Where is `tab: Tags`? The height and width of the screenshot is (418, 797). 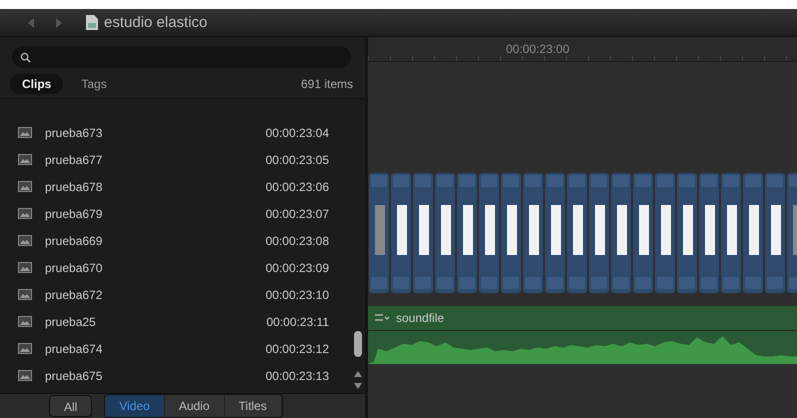 tab: Tags is located at coordinates (94, 84).